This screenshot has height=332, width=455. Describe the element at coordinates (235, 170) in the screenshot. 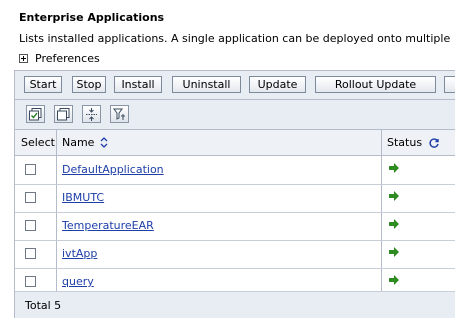

I see `table-row: DefaultApplication` at that location.